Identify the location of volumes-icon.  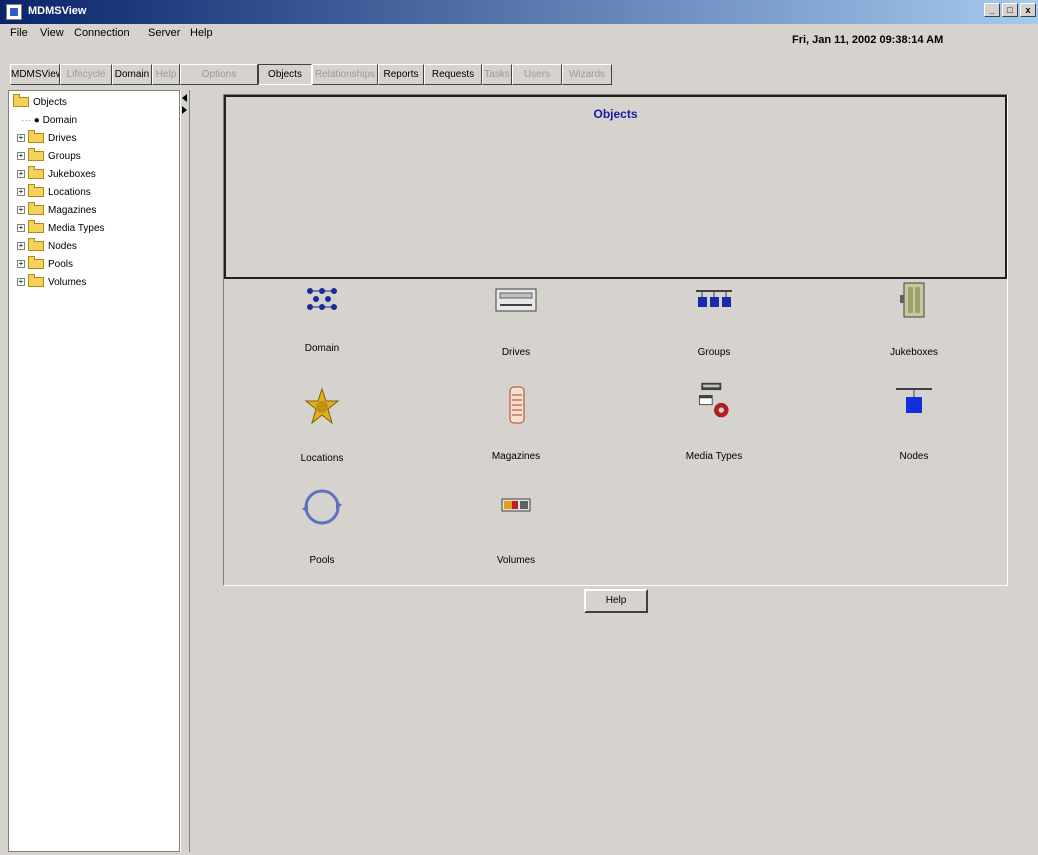
(516, 505).